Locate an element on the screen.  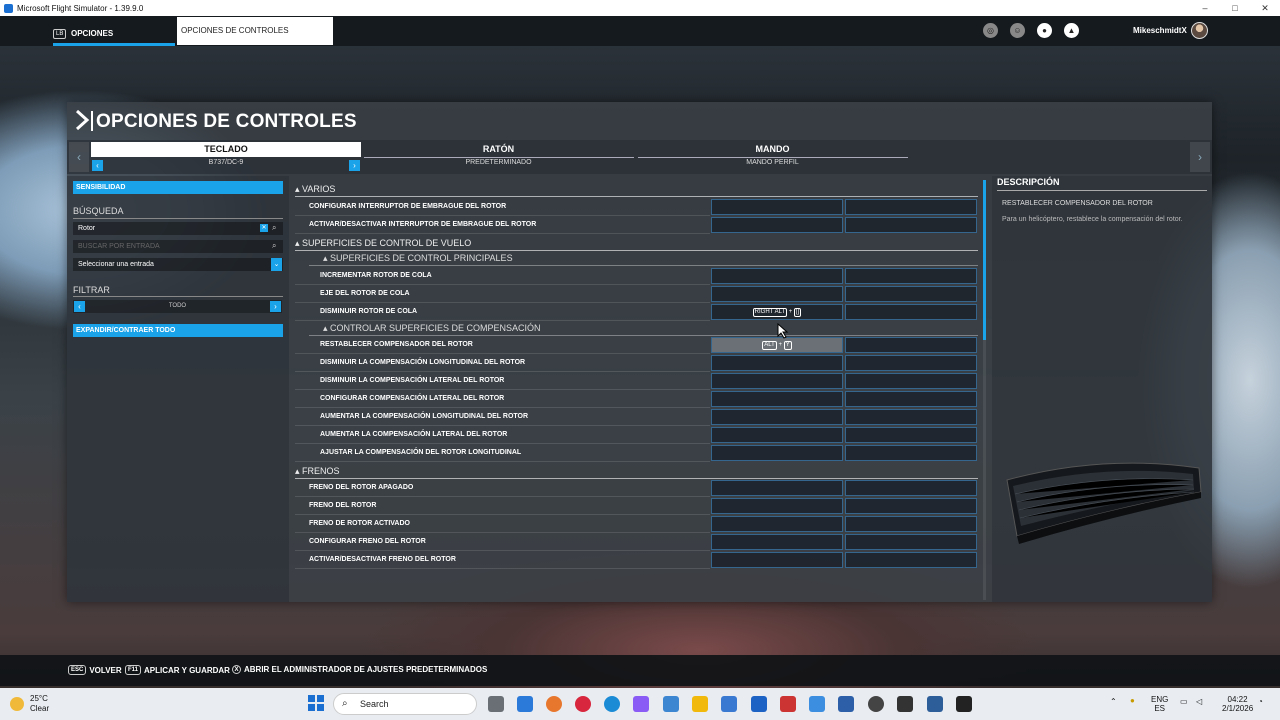
search-input-icon: ⌕ is located at coordinates (274, 246).